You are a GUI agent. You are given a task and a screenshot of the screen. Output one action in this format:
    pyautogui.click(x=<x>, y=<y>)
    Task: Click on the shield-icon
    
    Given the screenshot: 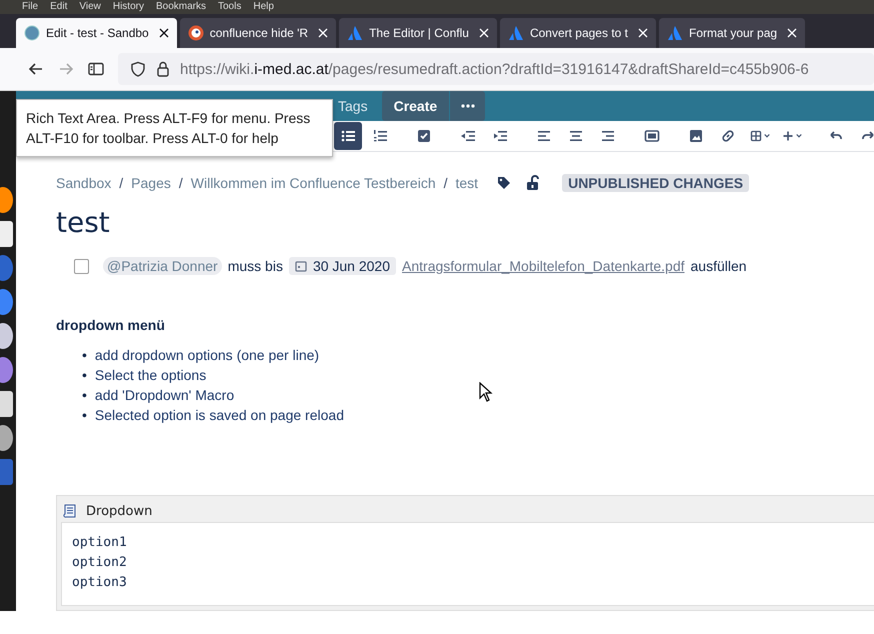 What is the action you would take?
    pyautogui.click(x=138, y=69)
    